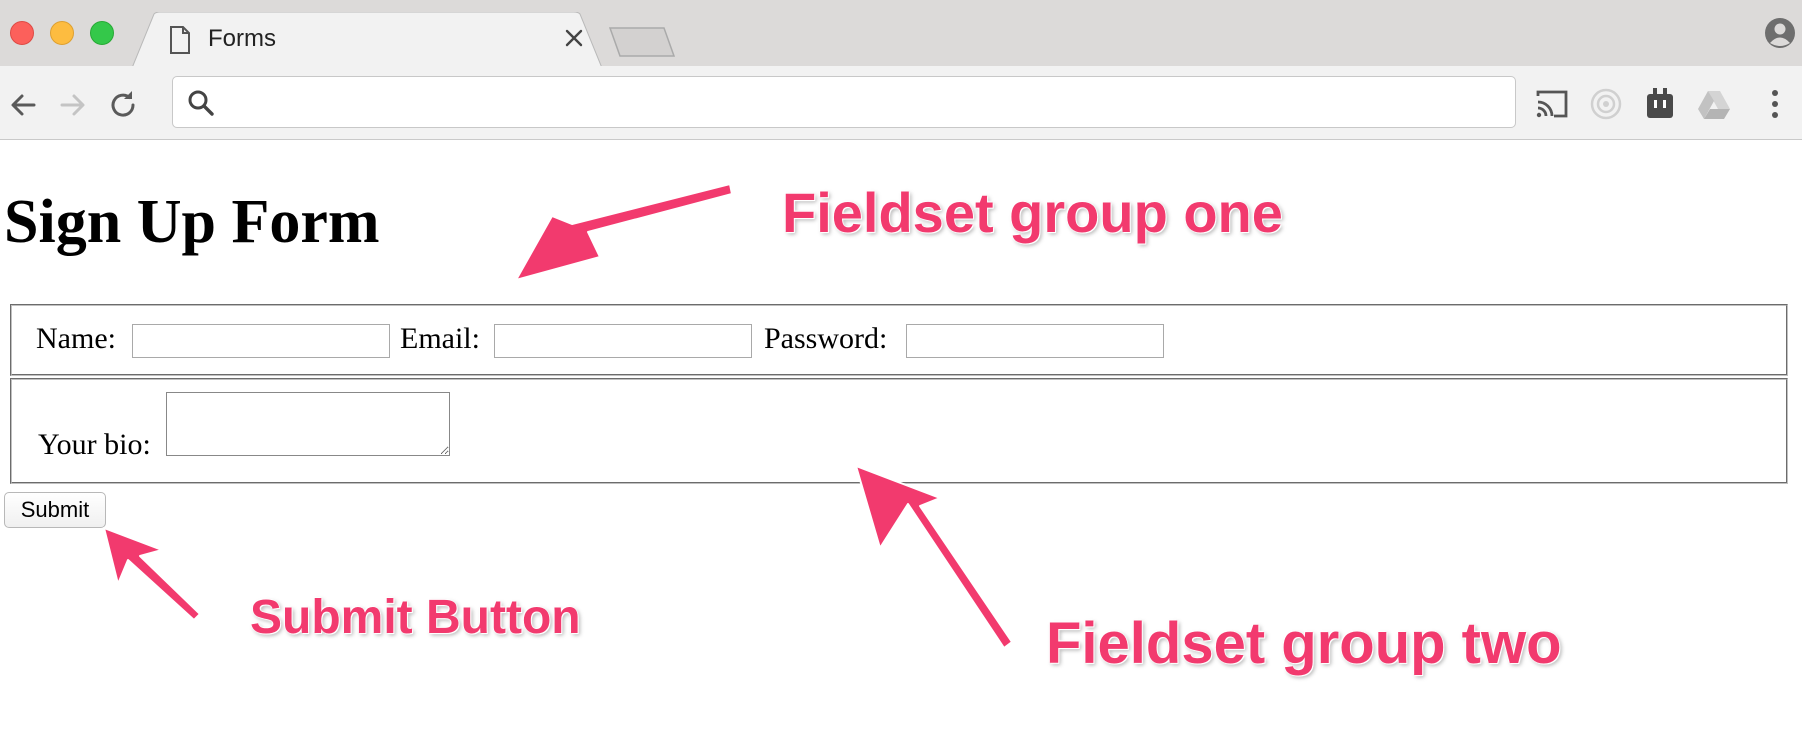 This screenshot has height=730, width=1802. I want to click on arrow-submit, so click(152, 574).